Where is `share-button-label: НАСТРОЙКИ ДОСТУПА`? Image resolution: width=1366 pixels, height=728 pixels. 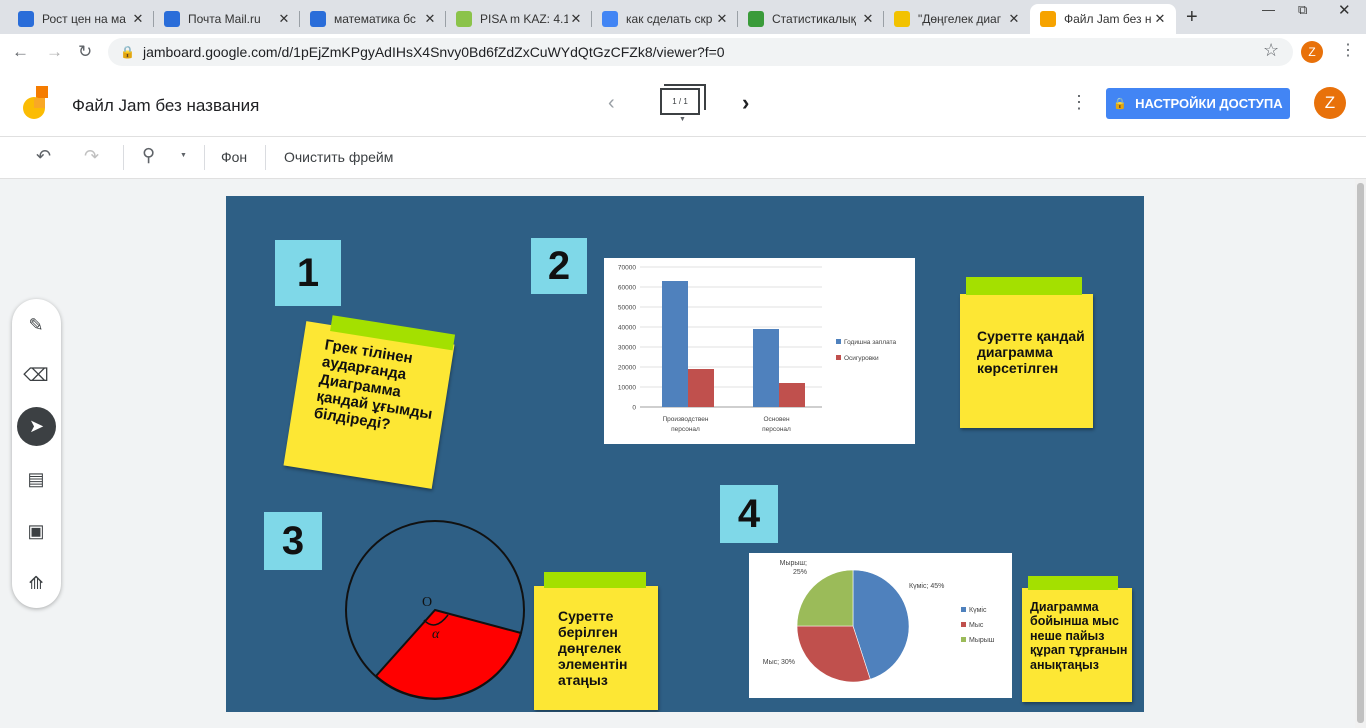
share-button-label: НАСТРОЙКИ ДОСТУПА is located at coordinates (1209, 103).